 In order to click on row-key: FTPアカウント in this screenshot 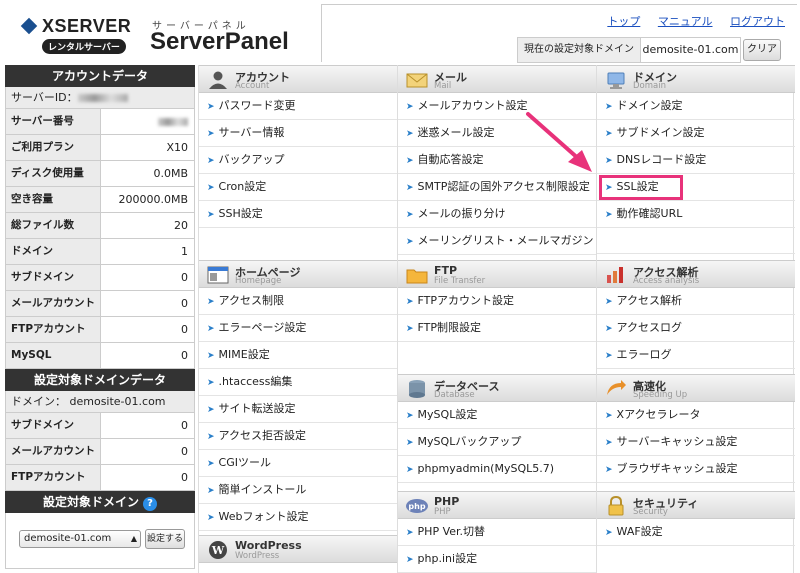, I will do `click(53, 329)`.